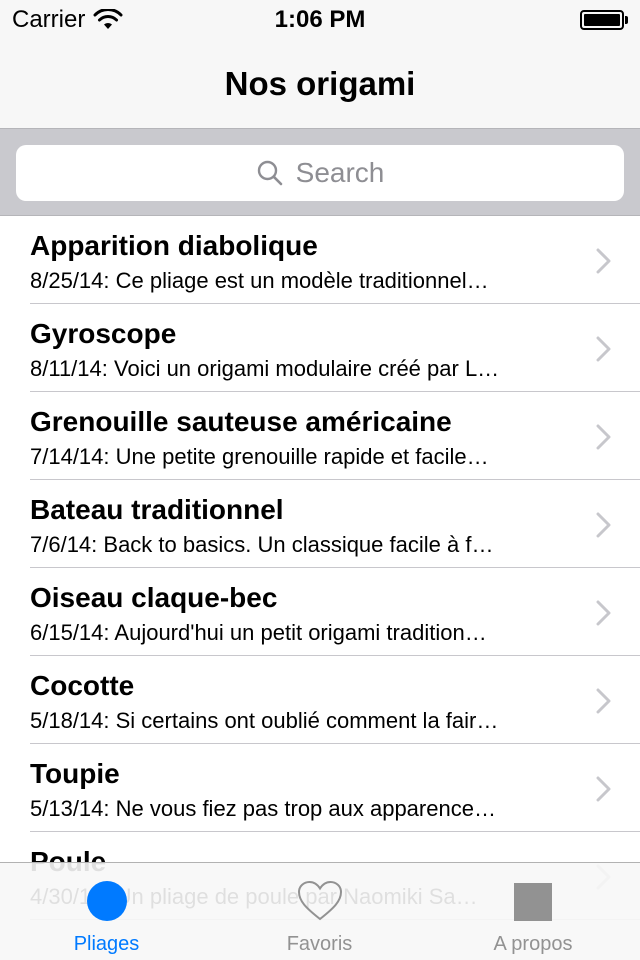 The height and width of the screenshot is (960, 640). What do you see at coordinates (604, 20) in the screenshot?
I see `battery-icon` at bounding box center [604, 20].